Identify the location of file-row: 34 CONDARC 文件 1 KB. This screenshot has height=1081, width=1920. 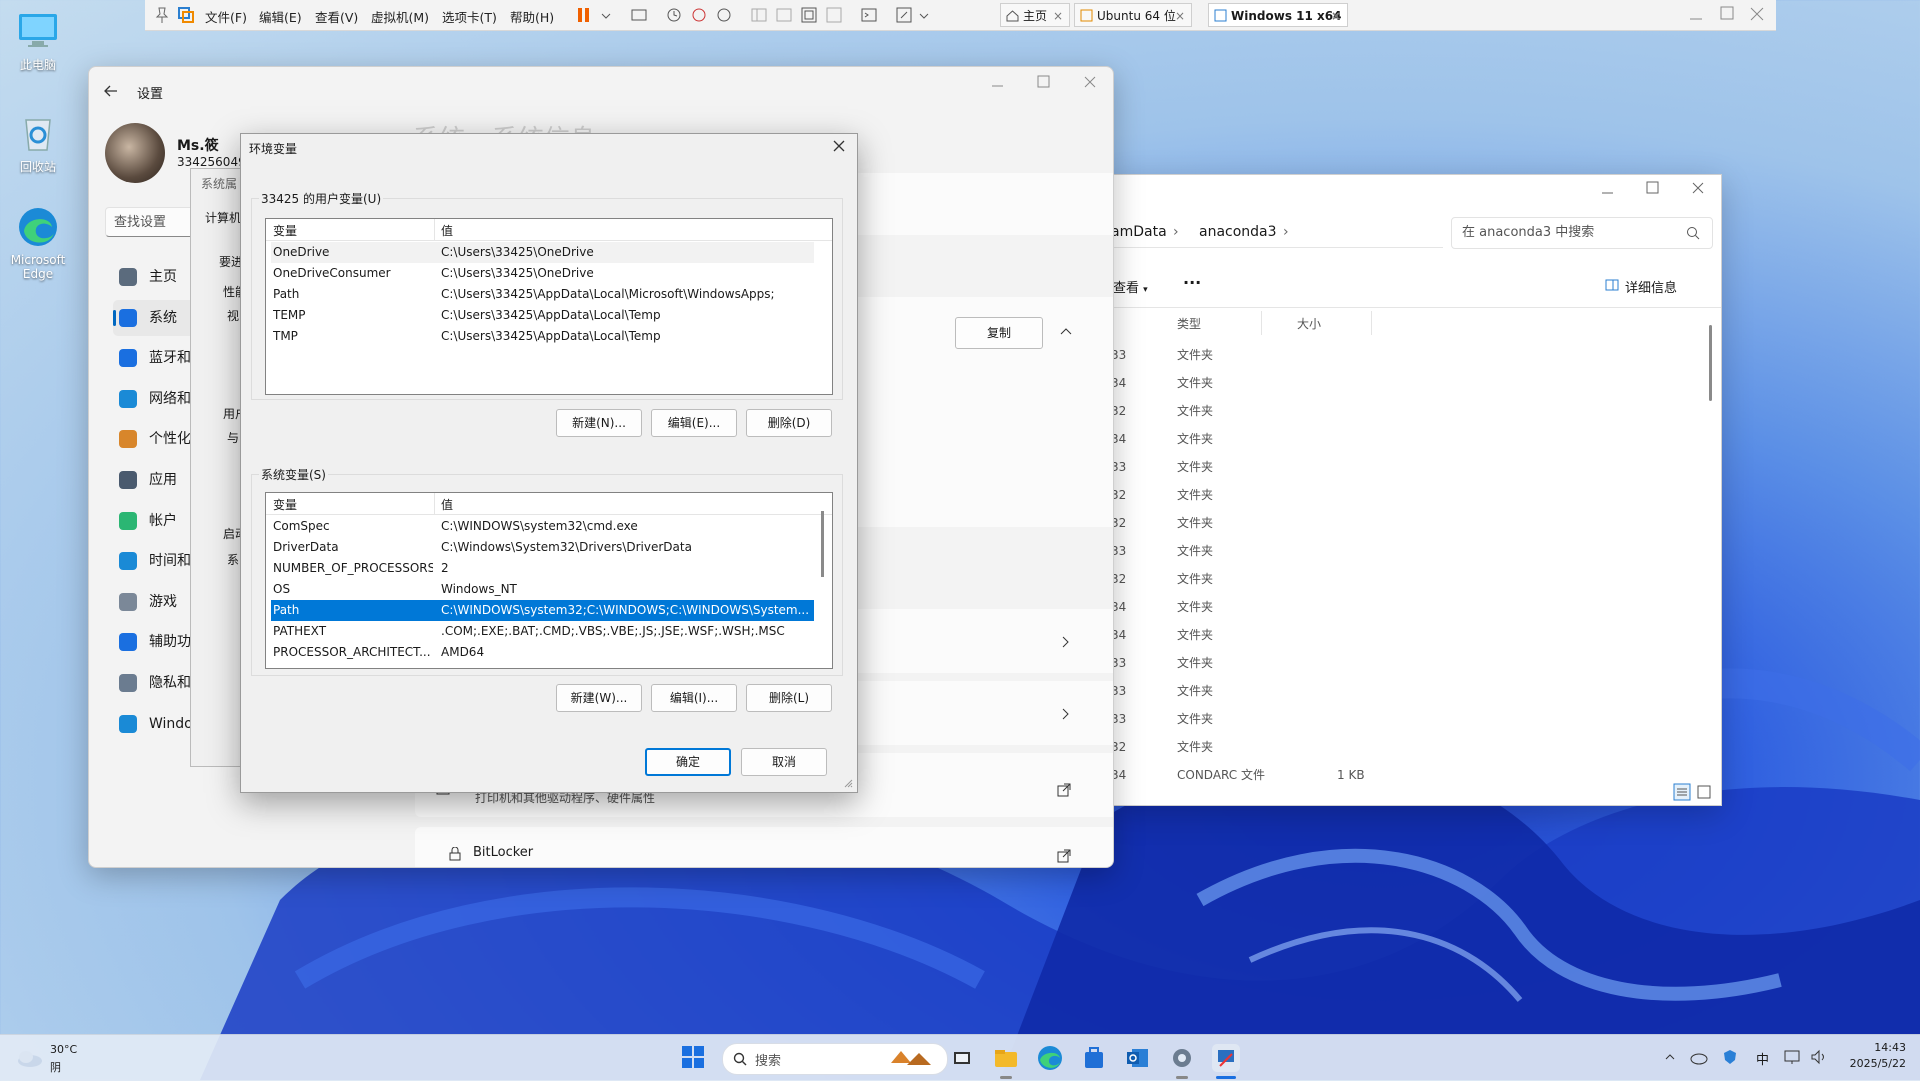
(1406, 775).